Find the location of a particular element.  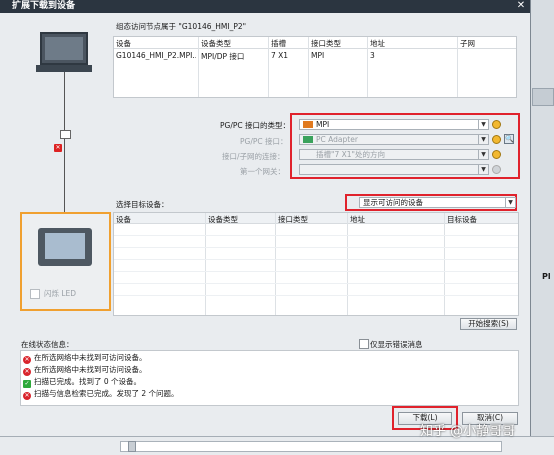

configured-nodes-caption: 组态访问节点属于 "G10146_HMI_P2" is located at coordinates (181, 26).